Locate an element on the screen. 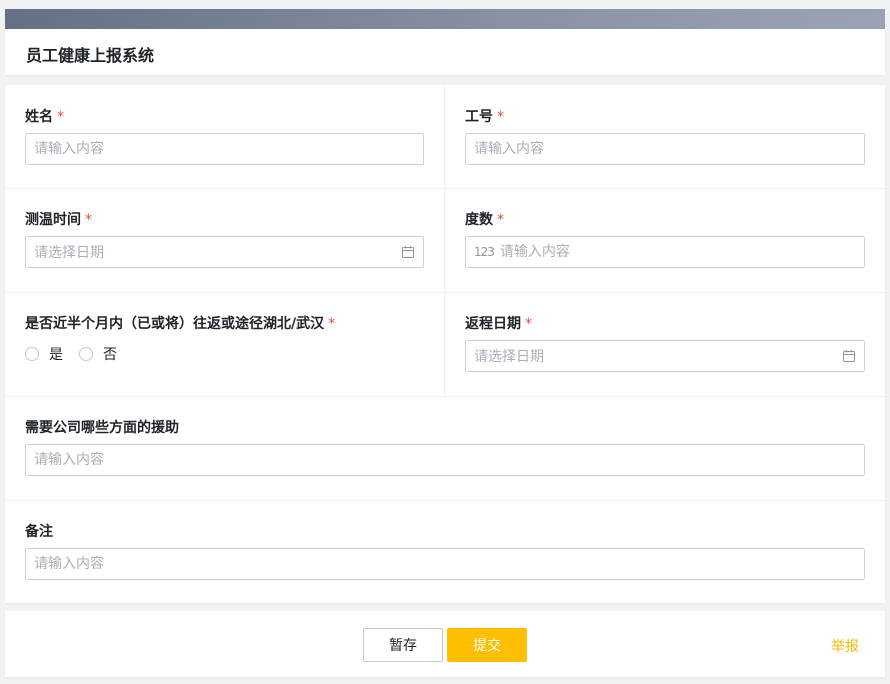 The image size is (890, 684). notes-input is located at coordinates (445, 564).